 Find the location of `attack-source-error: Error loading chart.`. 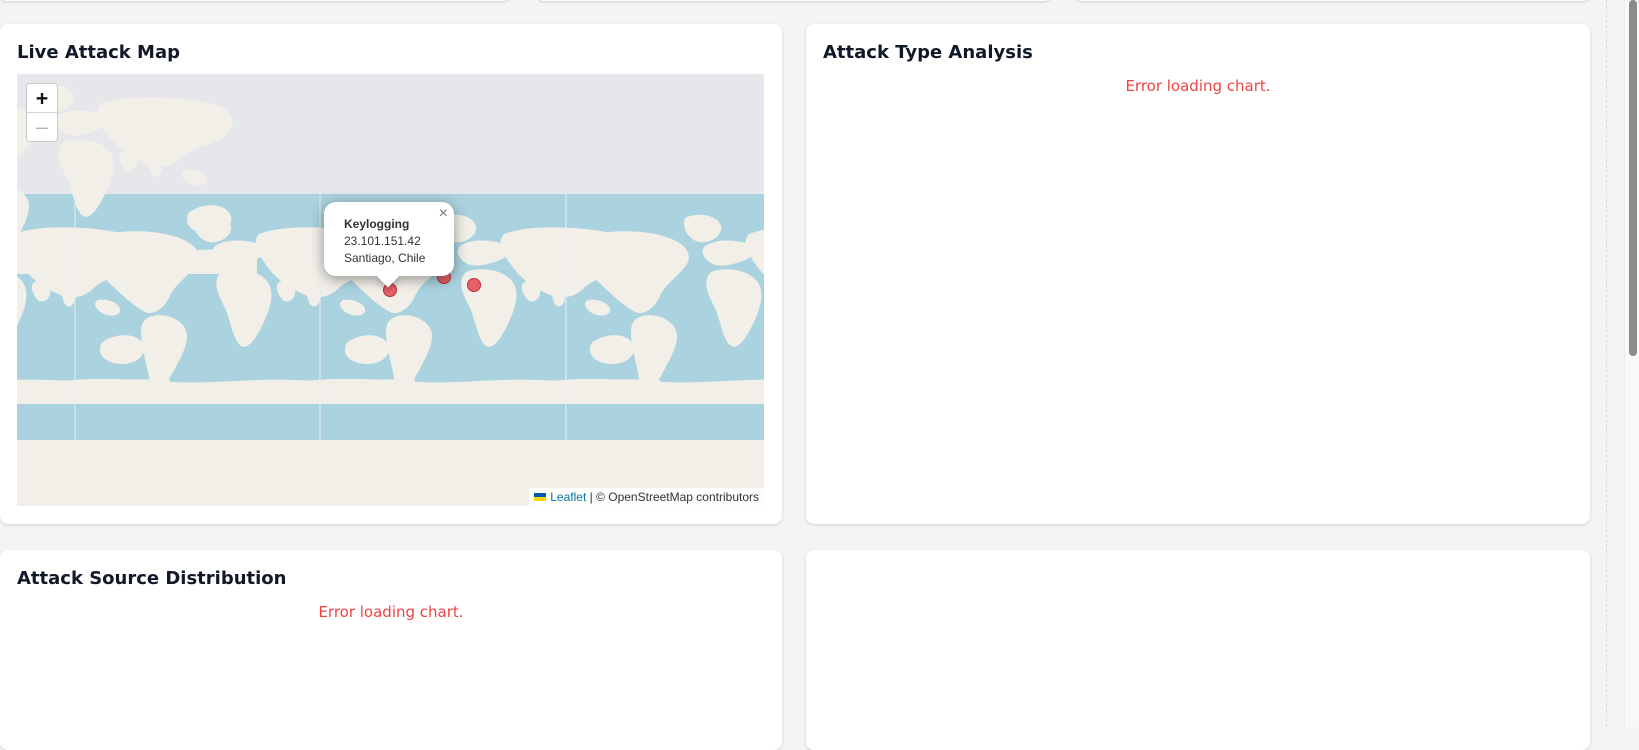

attack-source-error: Error loading chart. is located at coordinates (391, 612).